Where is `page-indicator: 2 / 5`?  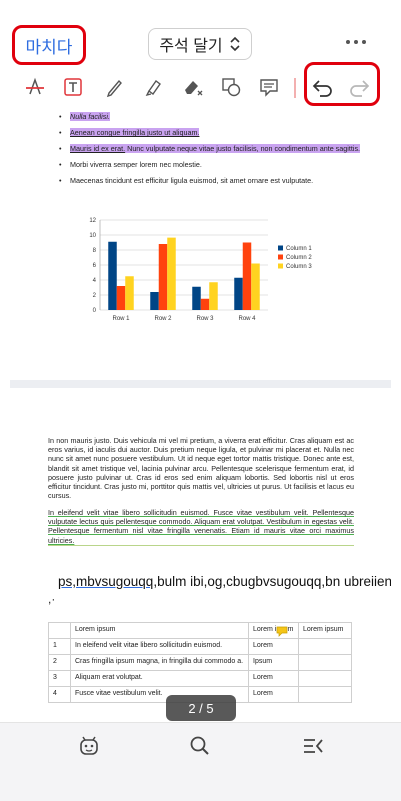
page-indicator: 2 / 5 is located at coordinates (201, 708).